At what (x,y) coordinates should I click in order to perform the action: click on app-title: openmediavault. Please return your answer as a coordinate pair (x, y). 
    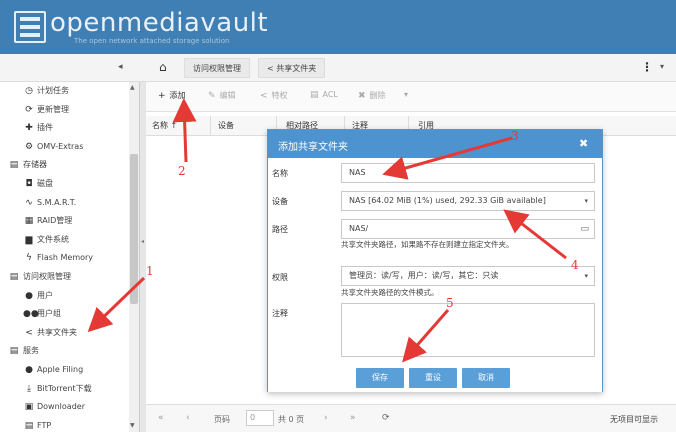
    Looking at the image, I should click on (159, 23).